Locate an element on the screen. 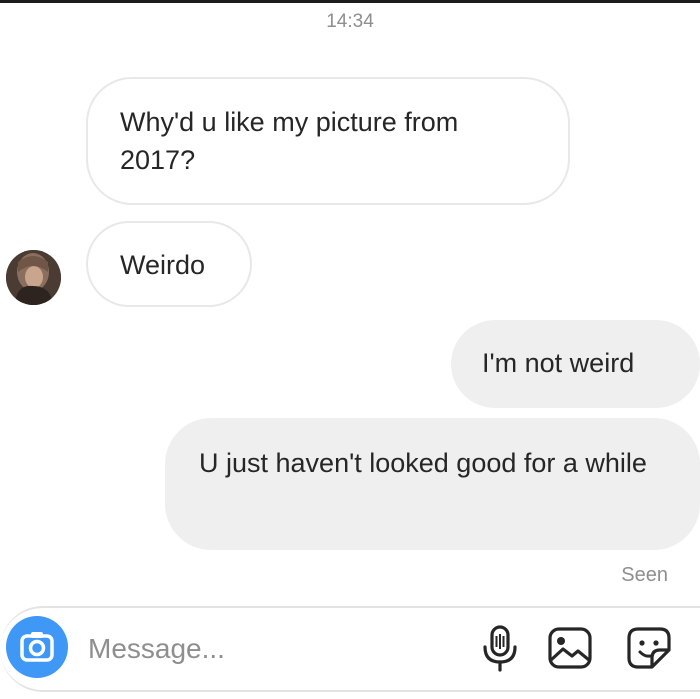  microphone-button is located at coordinates (500, 648).